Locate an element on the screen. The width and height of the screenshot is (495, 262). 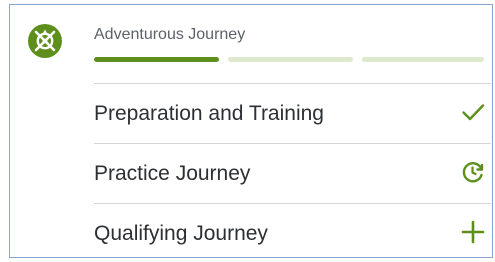
progress-bar is located at coordinates (289, 59).